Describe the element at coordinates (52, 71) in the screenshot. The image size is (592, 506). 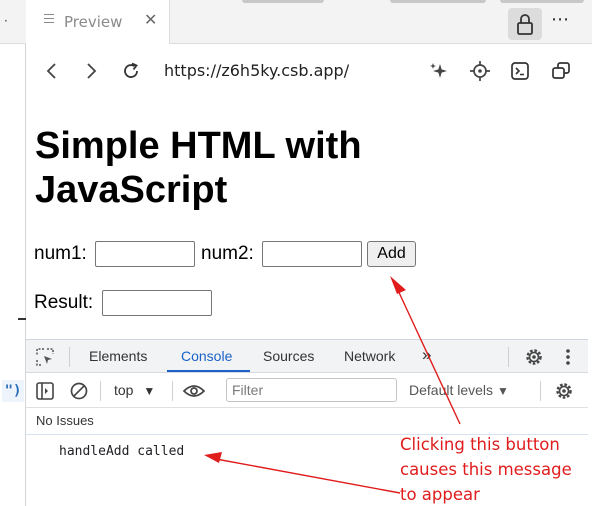
I see `back-icon` at that location.